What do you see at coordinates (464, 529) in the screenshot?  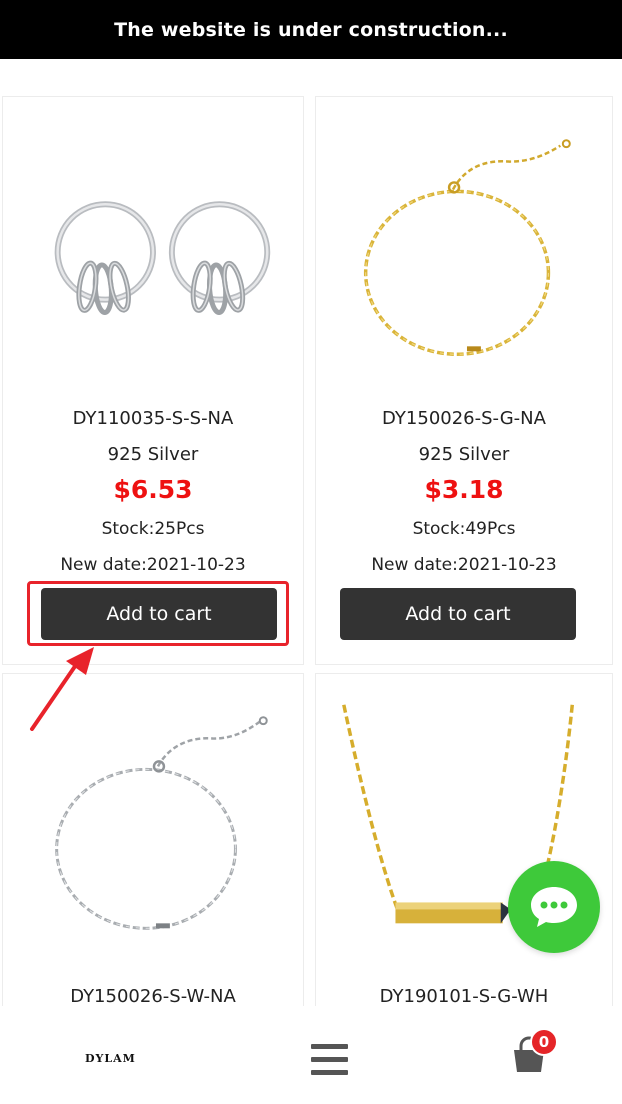 I see `product-stock: Stock:49Pcs` at bounding box center [464, 529].